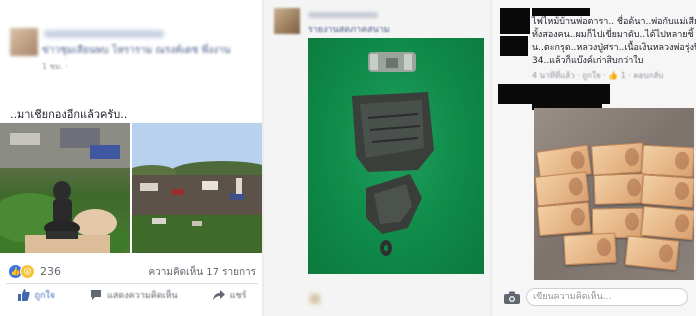 The height and width of the screenshot is (316, 696). What do you see at coordinates (27, 271) in the screenshot?
I see `wow-reaction-icon: 😮` at bounding box center [27, 271].